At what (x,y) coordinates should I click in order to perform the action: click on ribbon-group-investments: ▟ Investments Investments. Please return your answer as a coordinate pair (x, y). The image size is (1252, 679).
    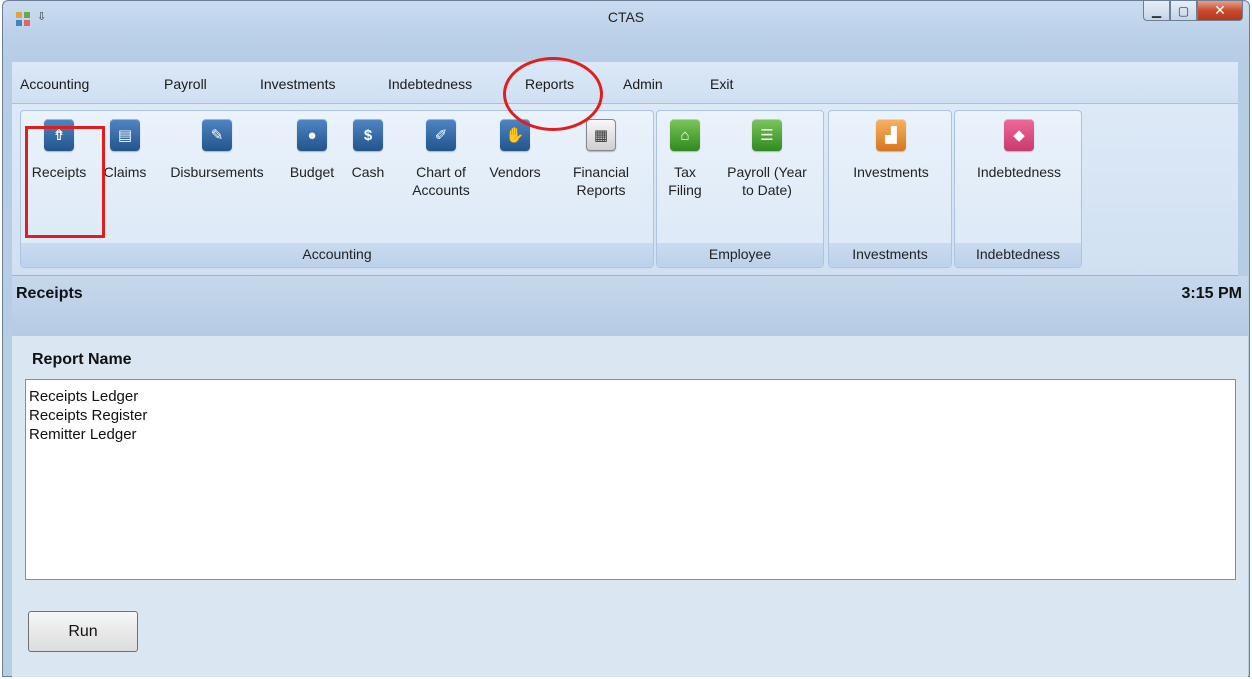
    Looking at the image, I should click on (890, 189).